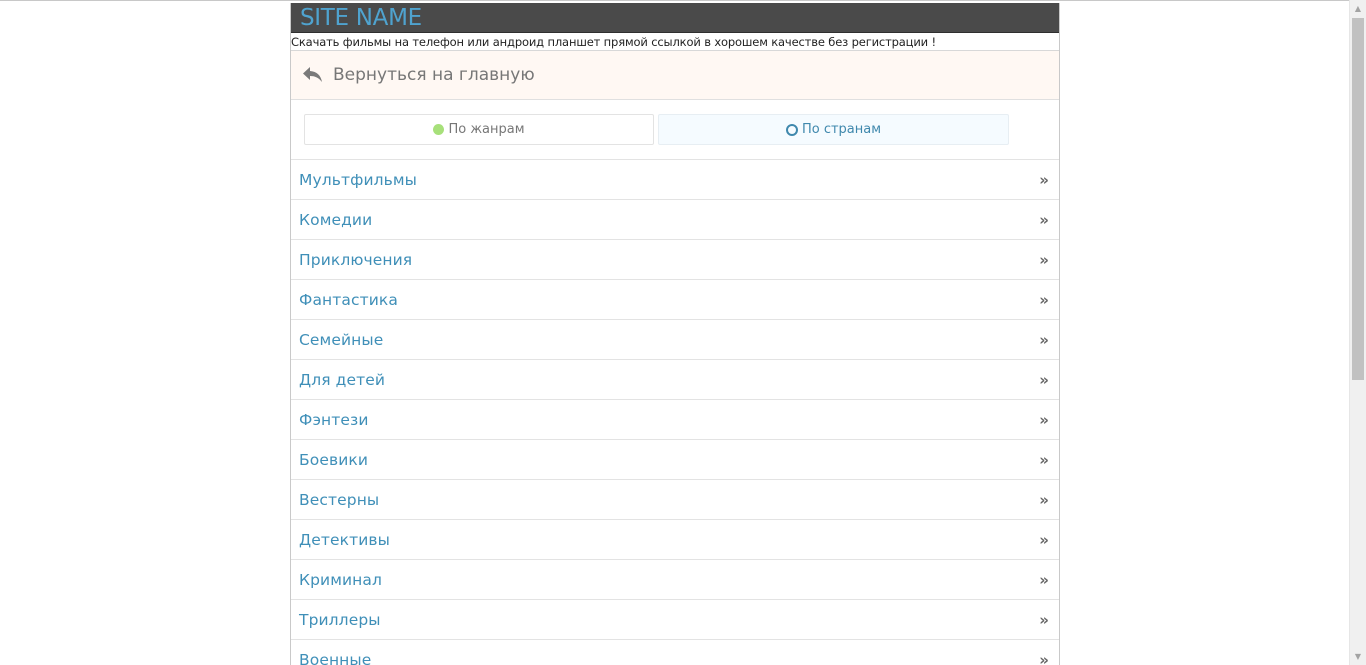  I want to click on category-item: Детективы », so click(675, 540).